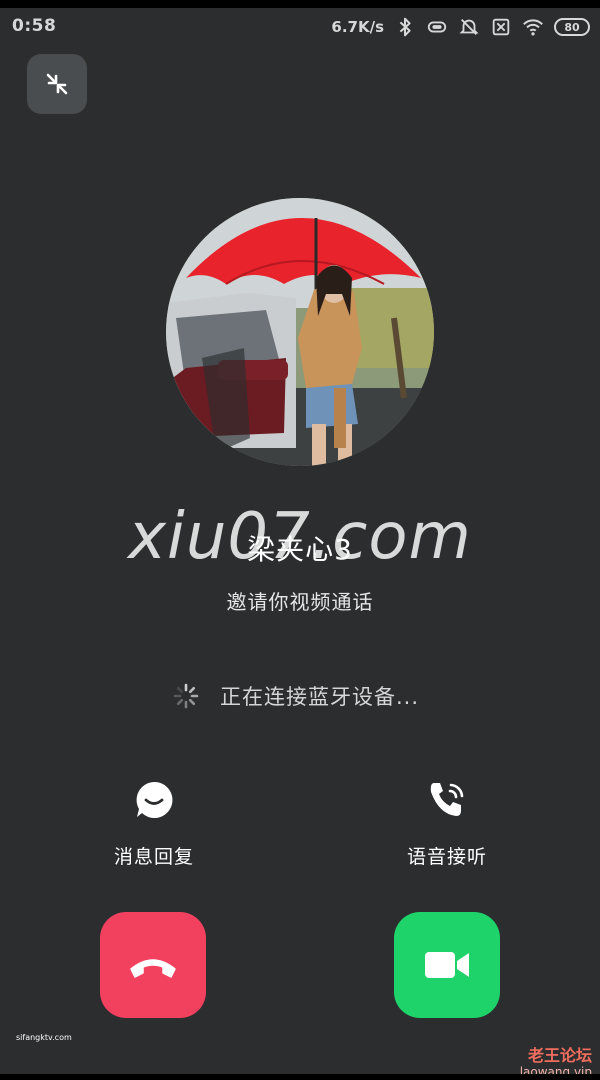 This screenshot has width=600, height=1080. I want to click on battery-icon: 80, so click(572, 27).